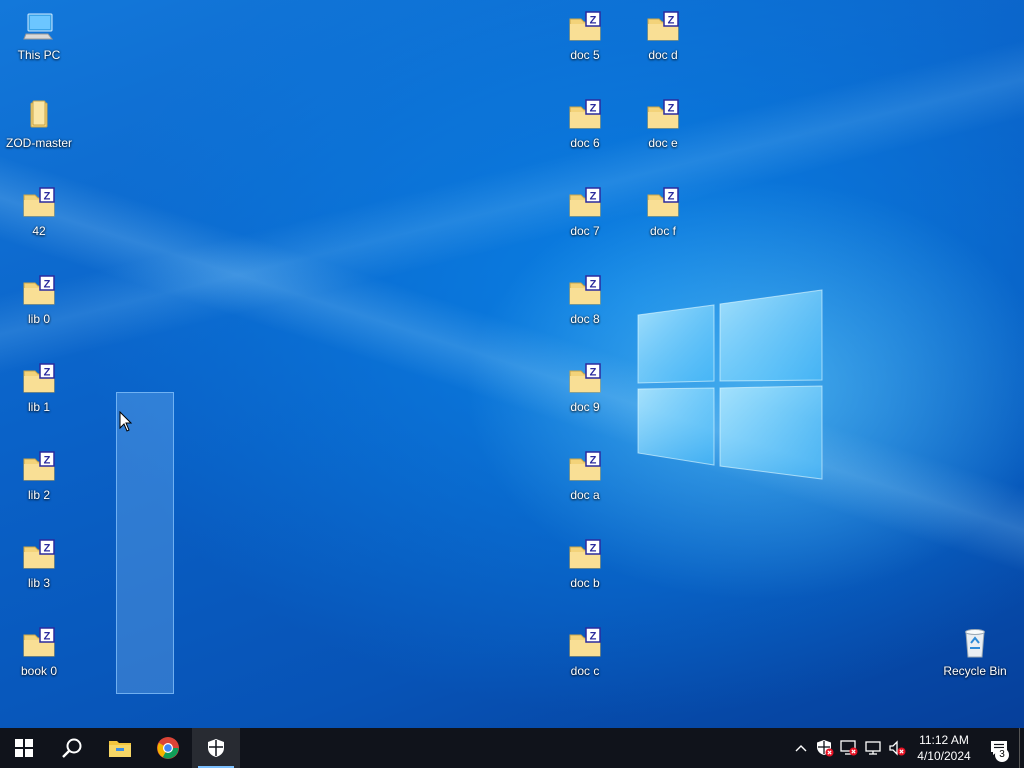  Describe the element at coordinates (1021, 748) in the screenshot. I see `show-desktop-button` at that location.